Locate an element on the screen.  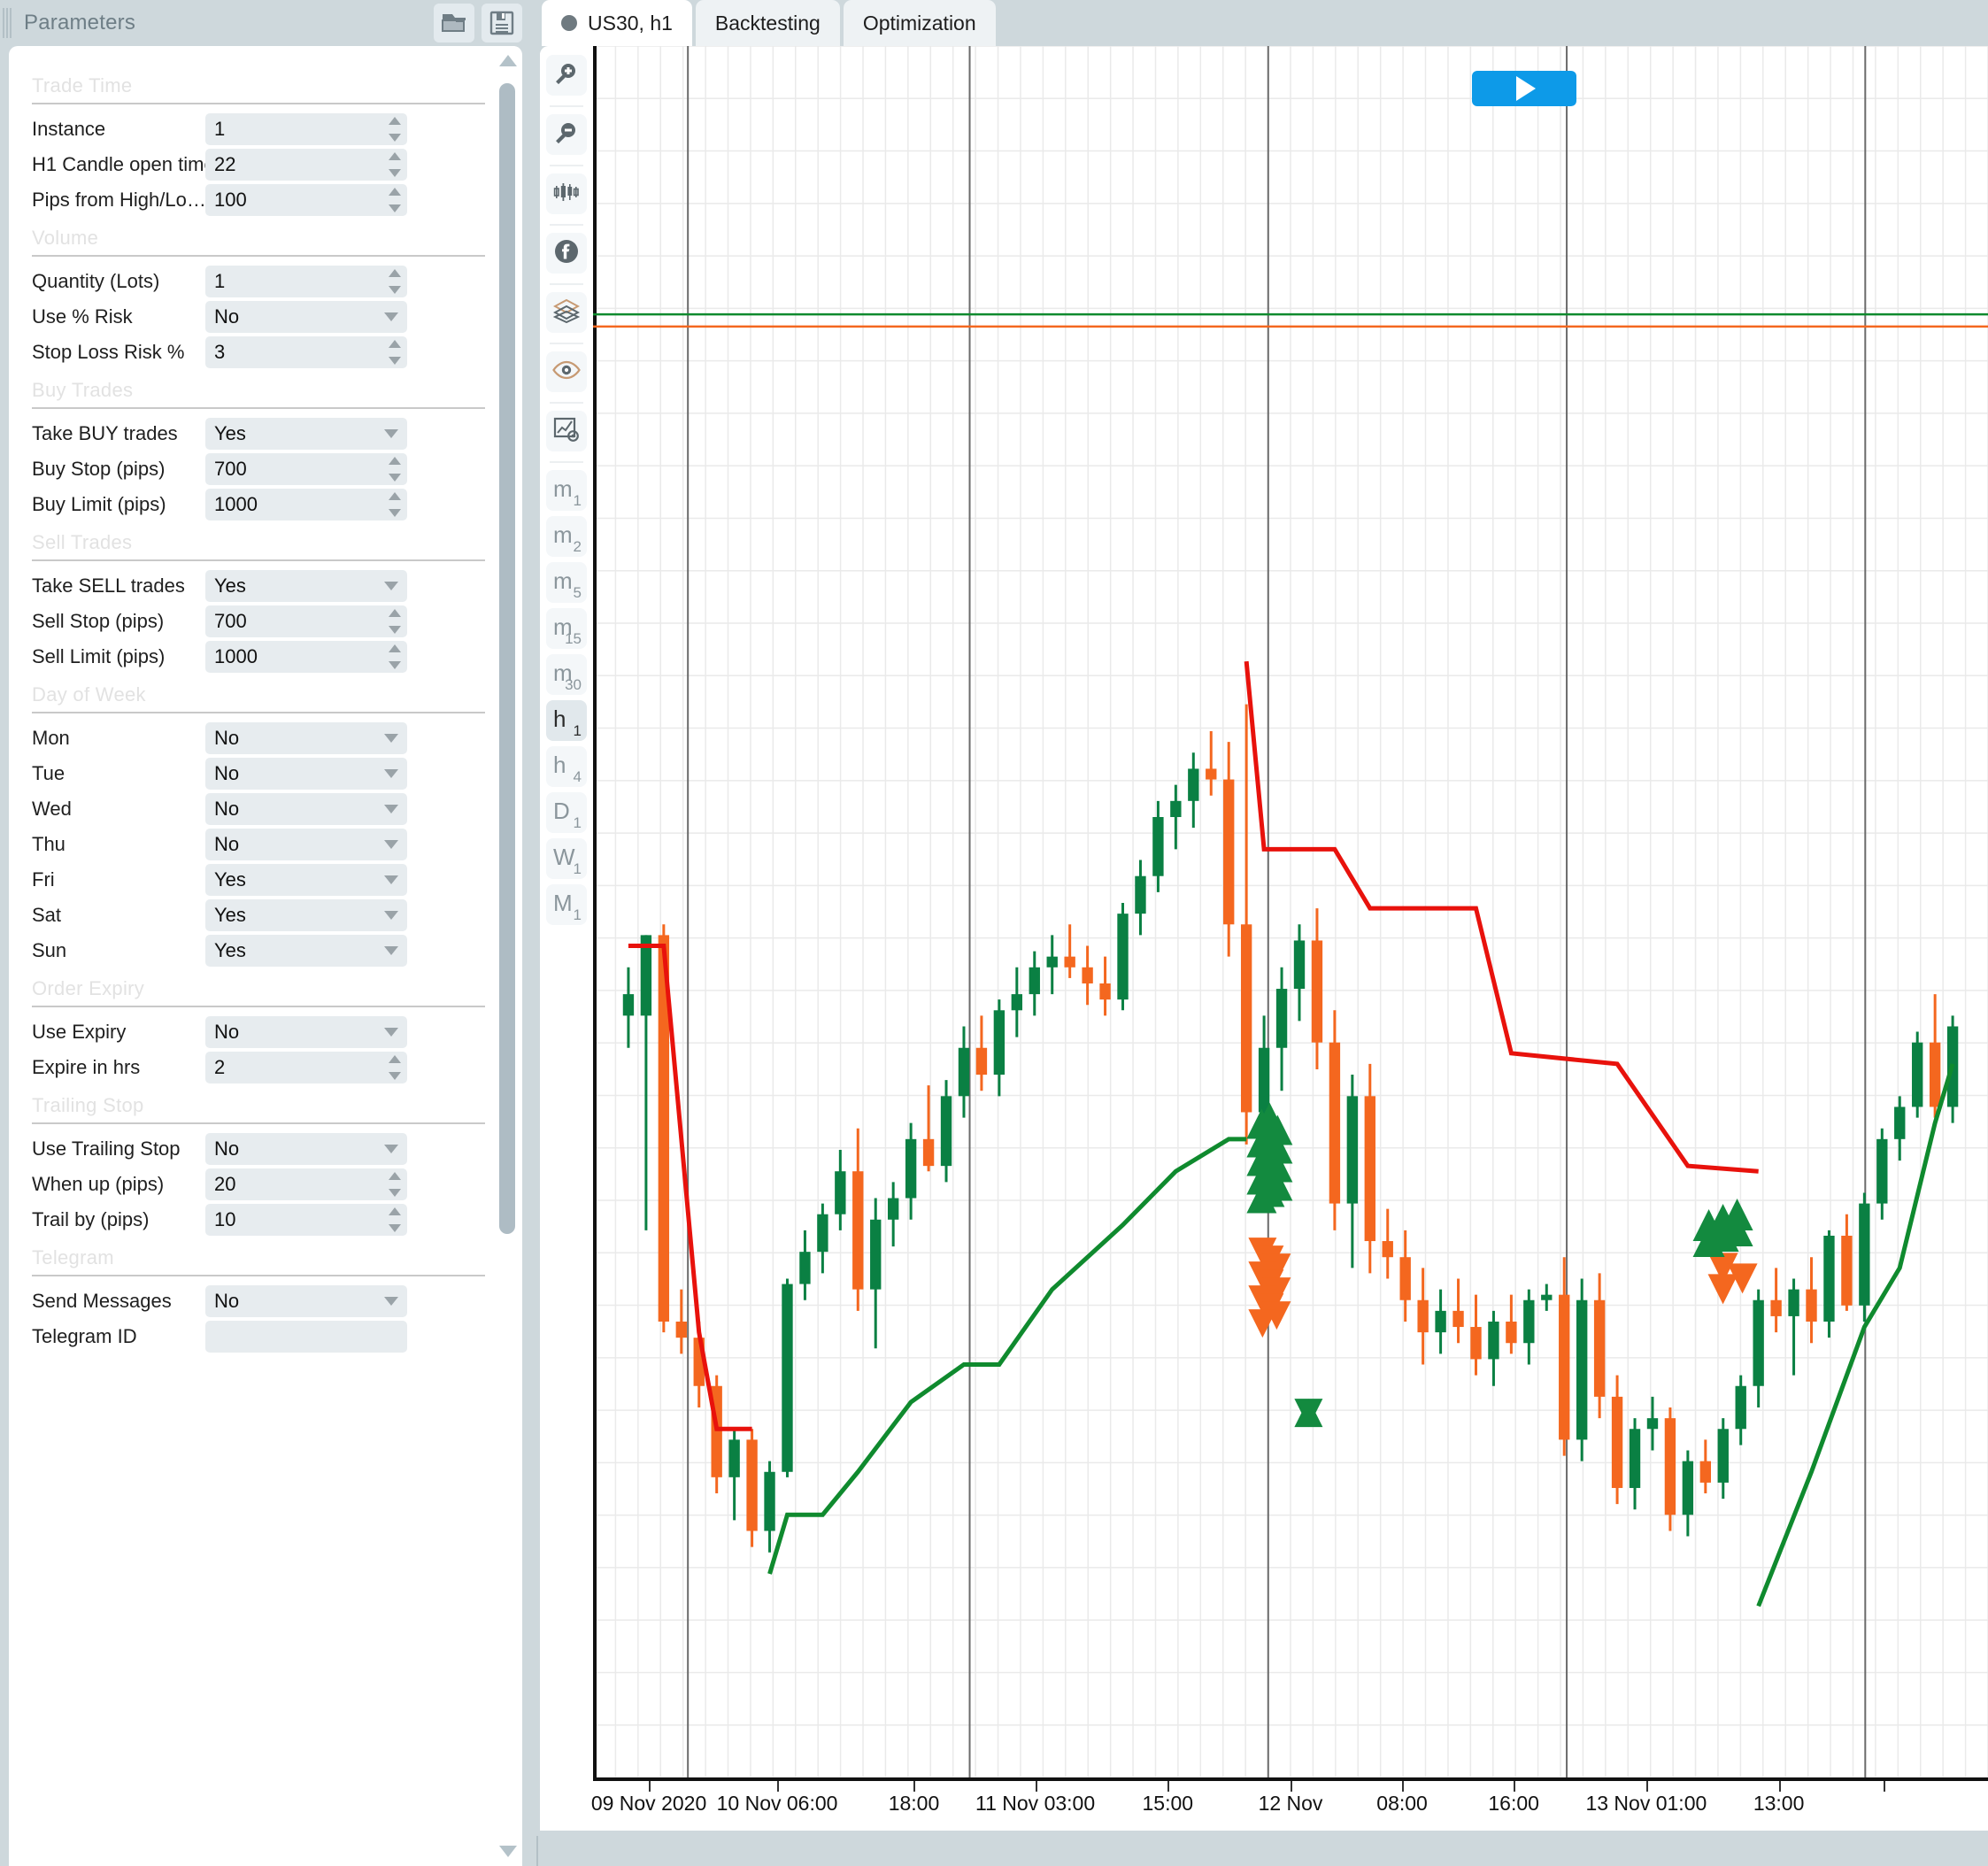
timeframe-button-m30: m 30 is located at coordinates (566, 675).